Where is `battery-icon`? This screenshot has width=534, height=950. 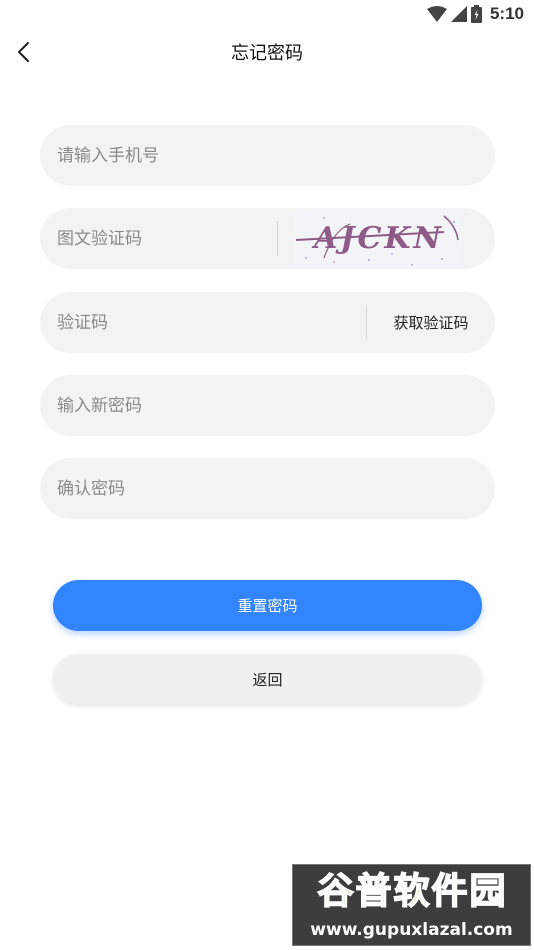 battery-icon is located at coordinates (476, 14).